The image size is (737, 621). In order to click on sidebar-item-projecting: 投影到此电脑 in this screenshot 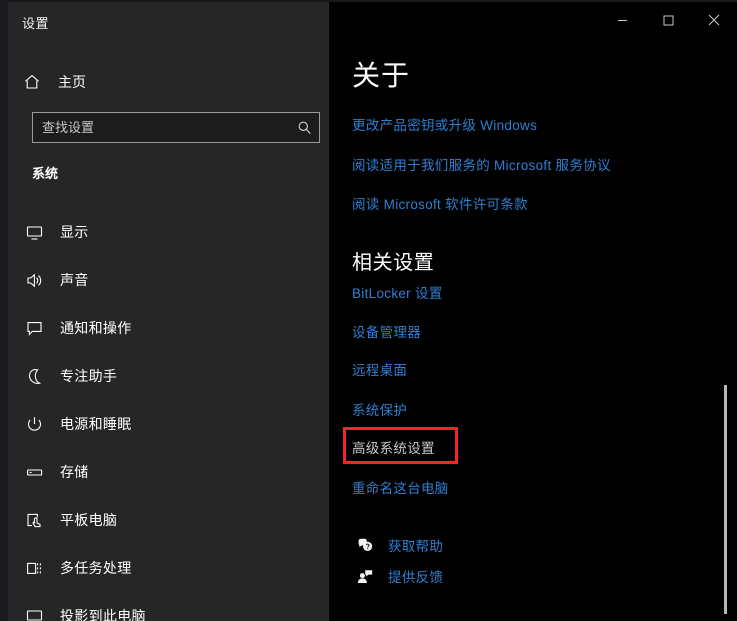, I will do `click(168, 606)`.